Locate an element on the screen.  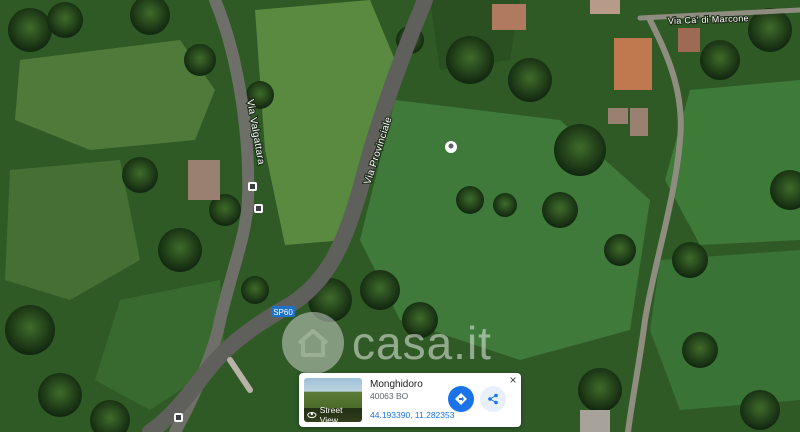
street-view-bar: Street View is located at coordinates (333, 413).